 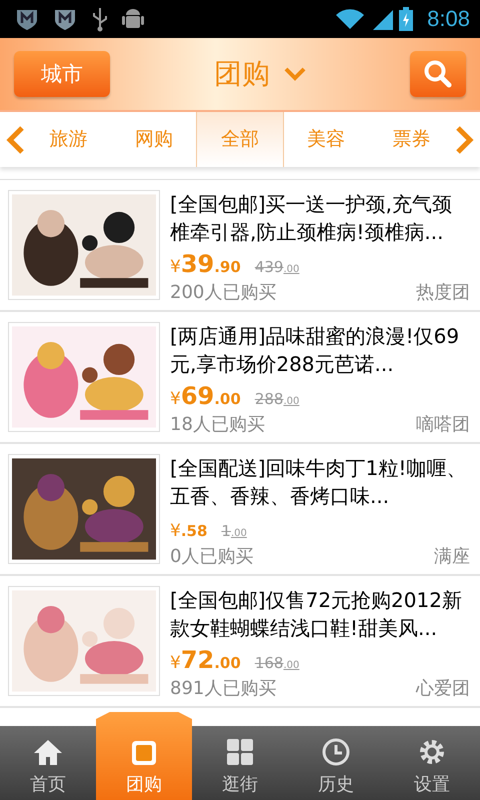 What do you see at coordinates (277, 267) in the screenshot?
I see `original-price: 439.00` at bounding box center [277, 267].